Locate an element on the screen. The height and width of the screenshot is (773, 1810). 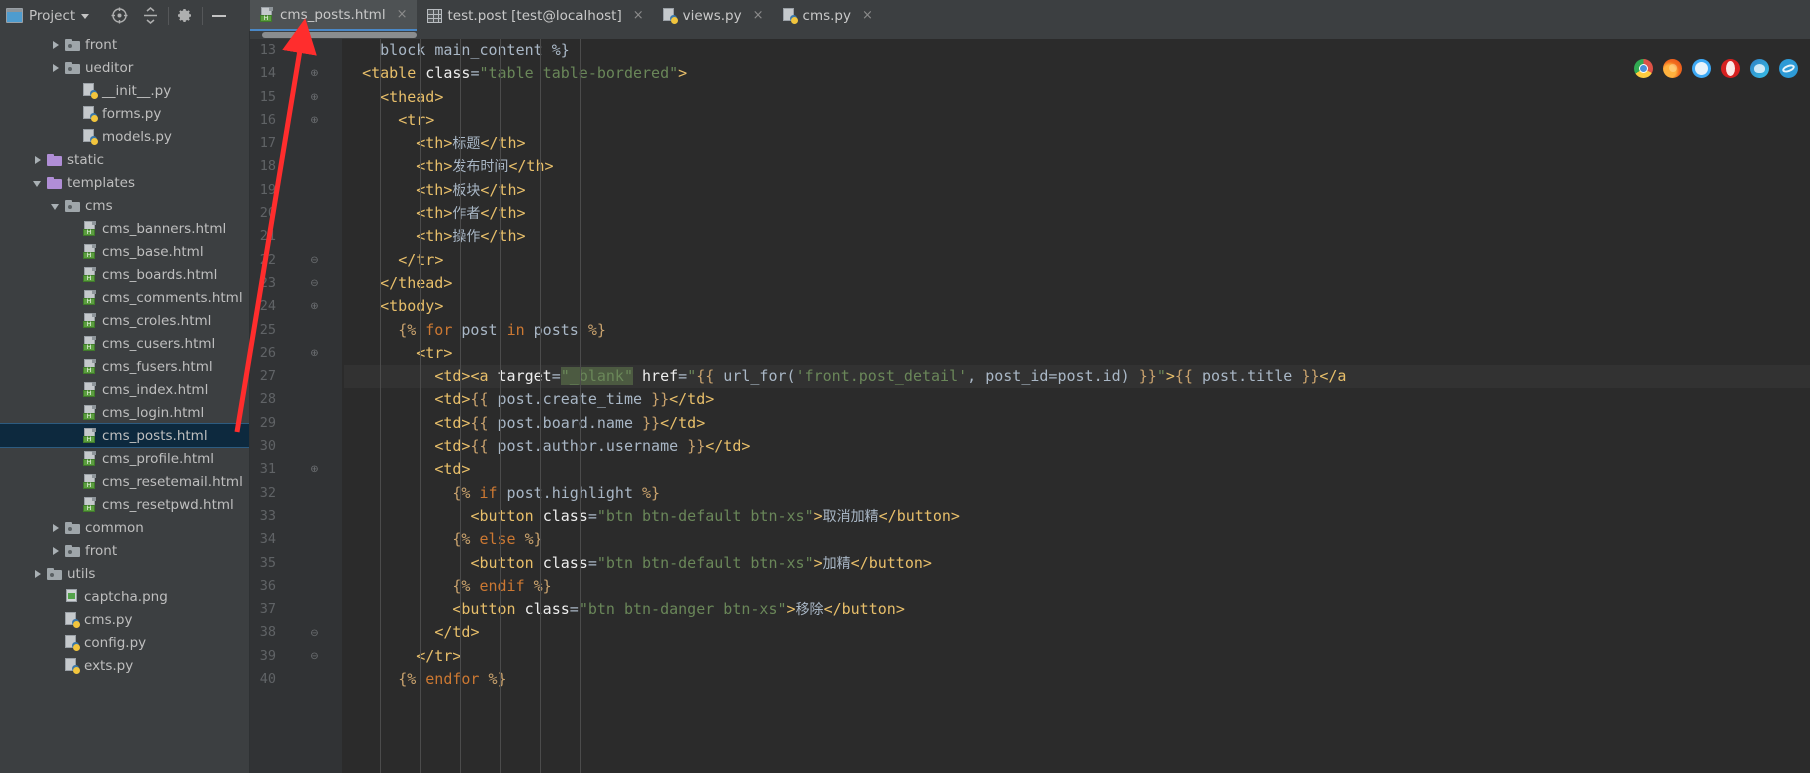
tree-item-cms-py: cms.py is located at coordinates (124, 619).